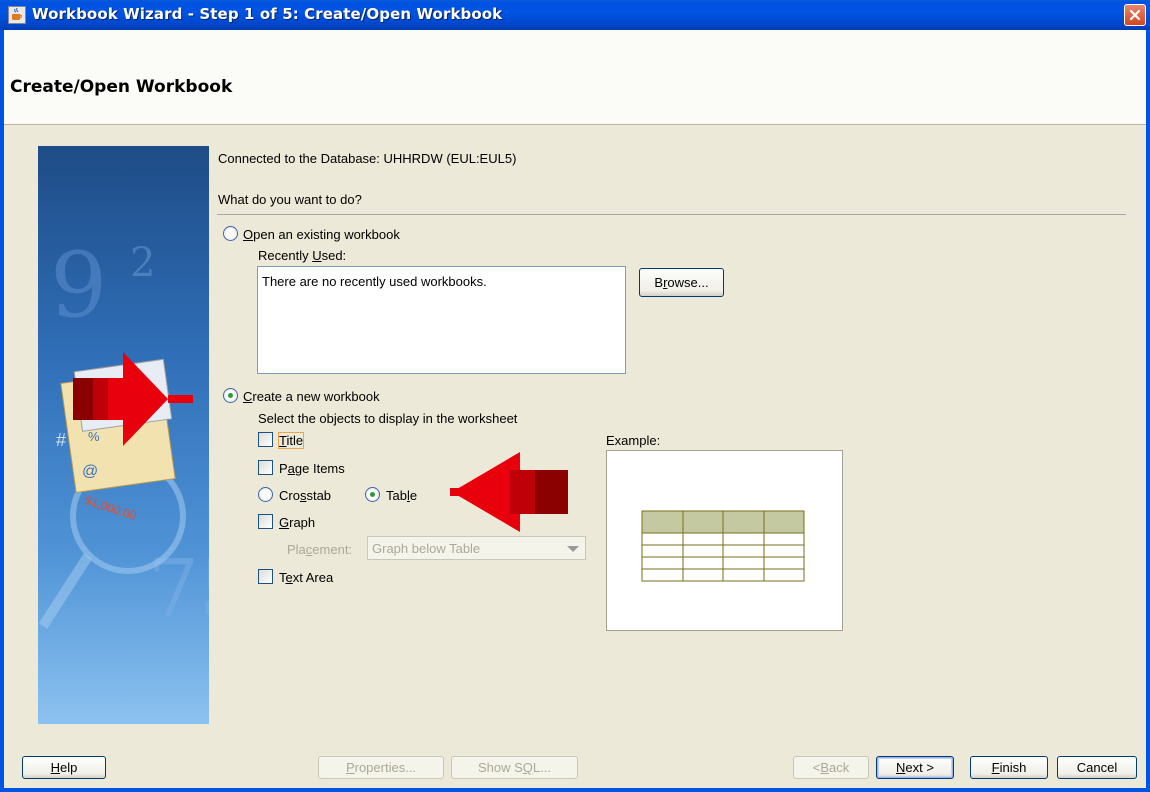 This screenshot has width=1150, height=792. Describe the element at coordinates (372, 494) in the screenshot. I see `table-radio` at that location.